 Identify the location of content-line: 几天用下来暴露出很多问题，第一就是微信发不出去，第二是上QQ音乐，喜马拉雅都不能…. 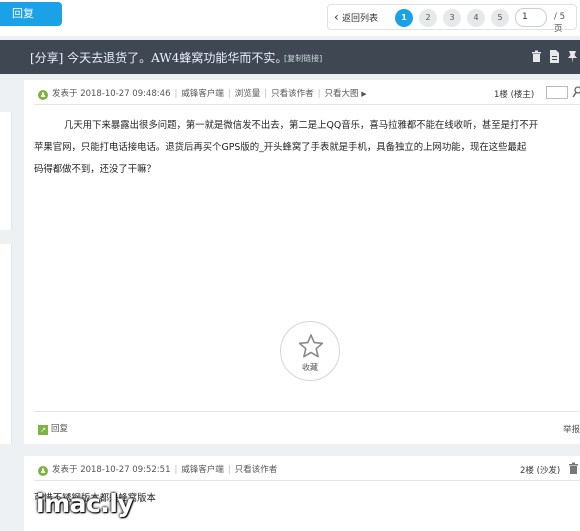
(301, 125).